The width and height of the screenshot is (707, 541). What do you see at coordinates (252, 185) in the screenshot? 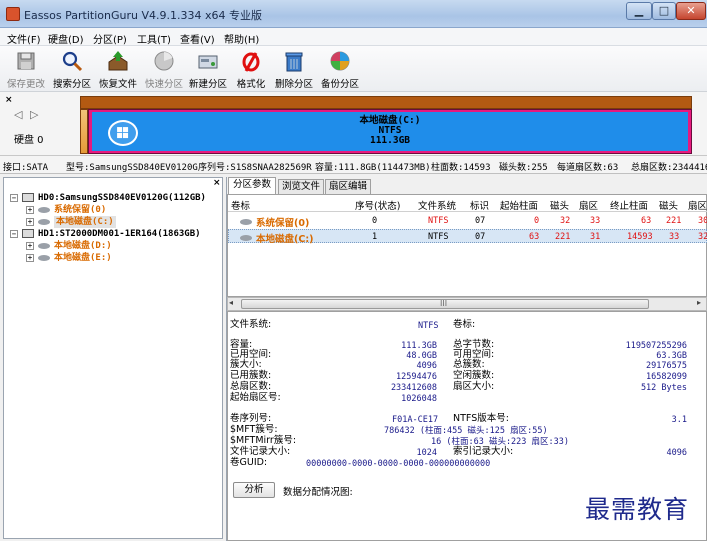
I see `tab-partition-params: 分区参数` at bounding box center [252, 185].